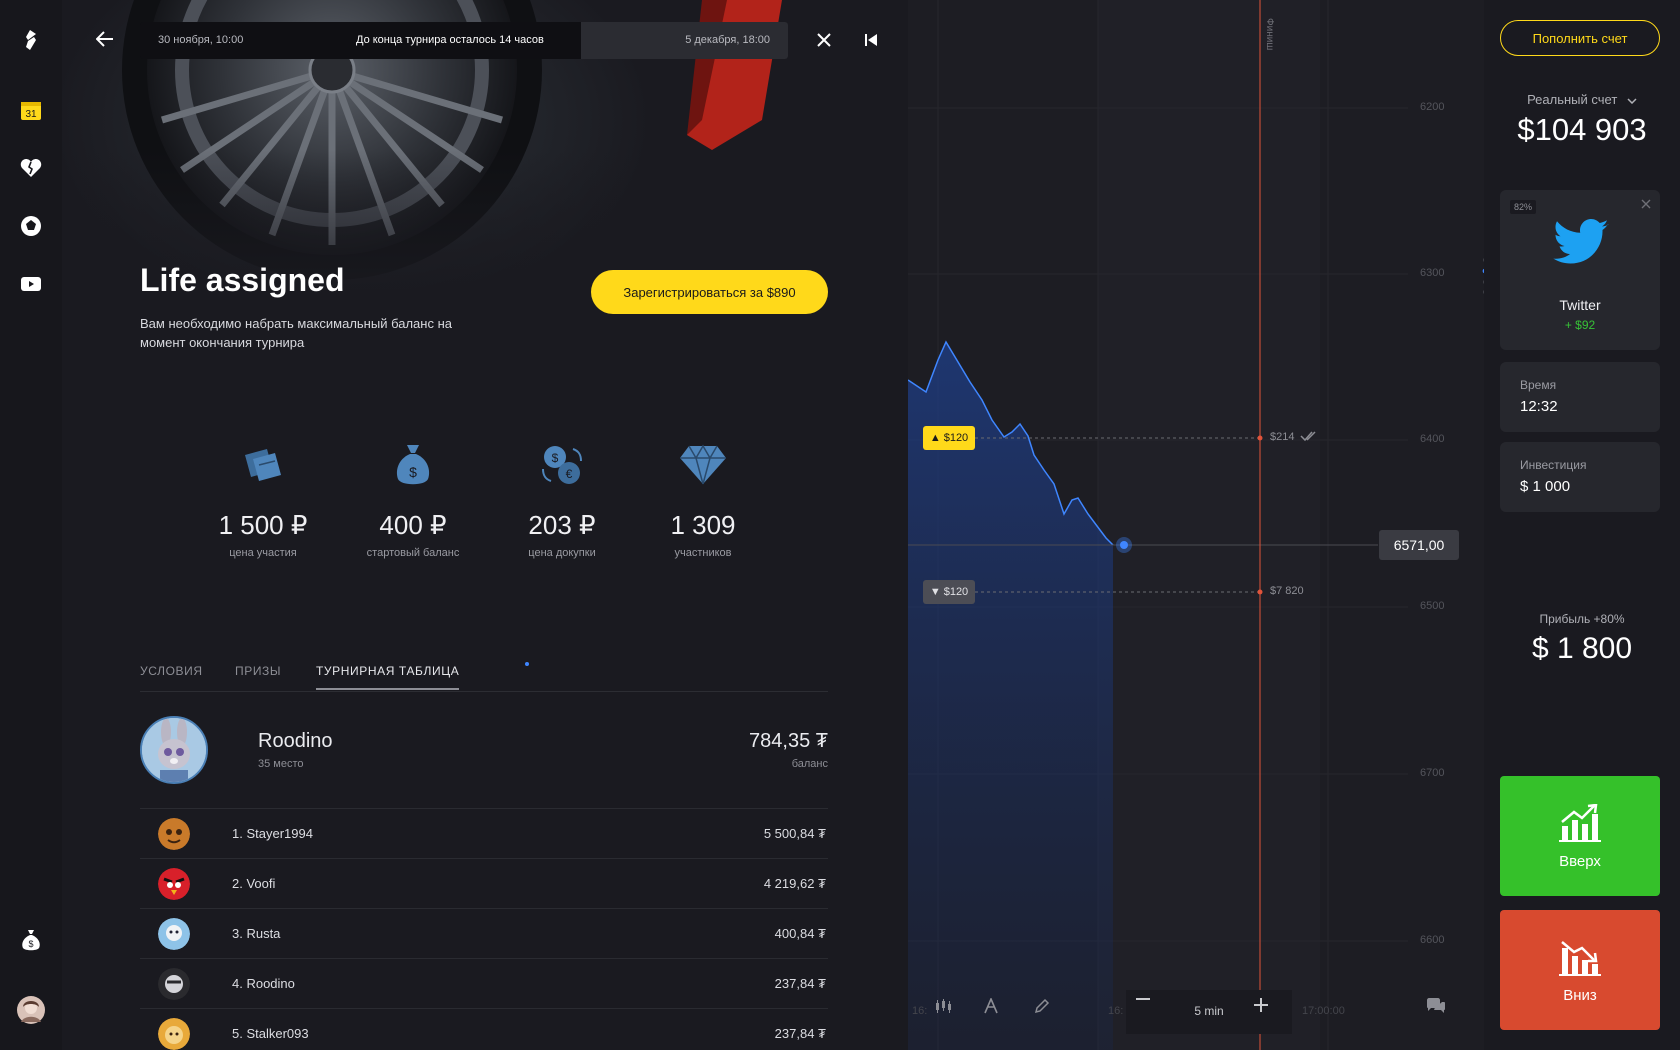 The width and height of the screenshot is (1680, 1050). What do you see at coordinates (242, 280) in the screenshot?
I see `tournament-title: Life assigned` at bounding box center [242, 280].